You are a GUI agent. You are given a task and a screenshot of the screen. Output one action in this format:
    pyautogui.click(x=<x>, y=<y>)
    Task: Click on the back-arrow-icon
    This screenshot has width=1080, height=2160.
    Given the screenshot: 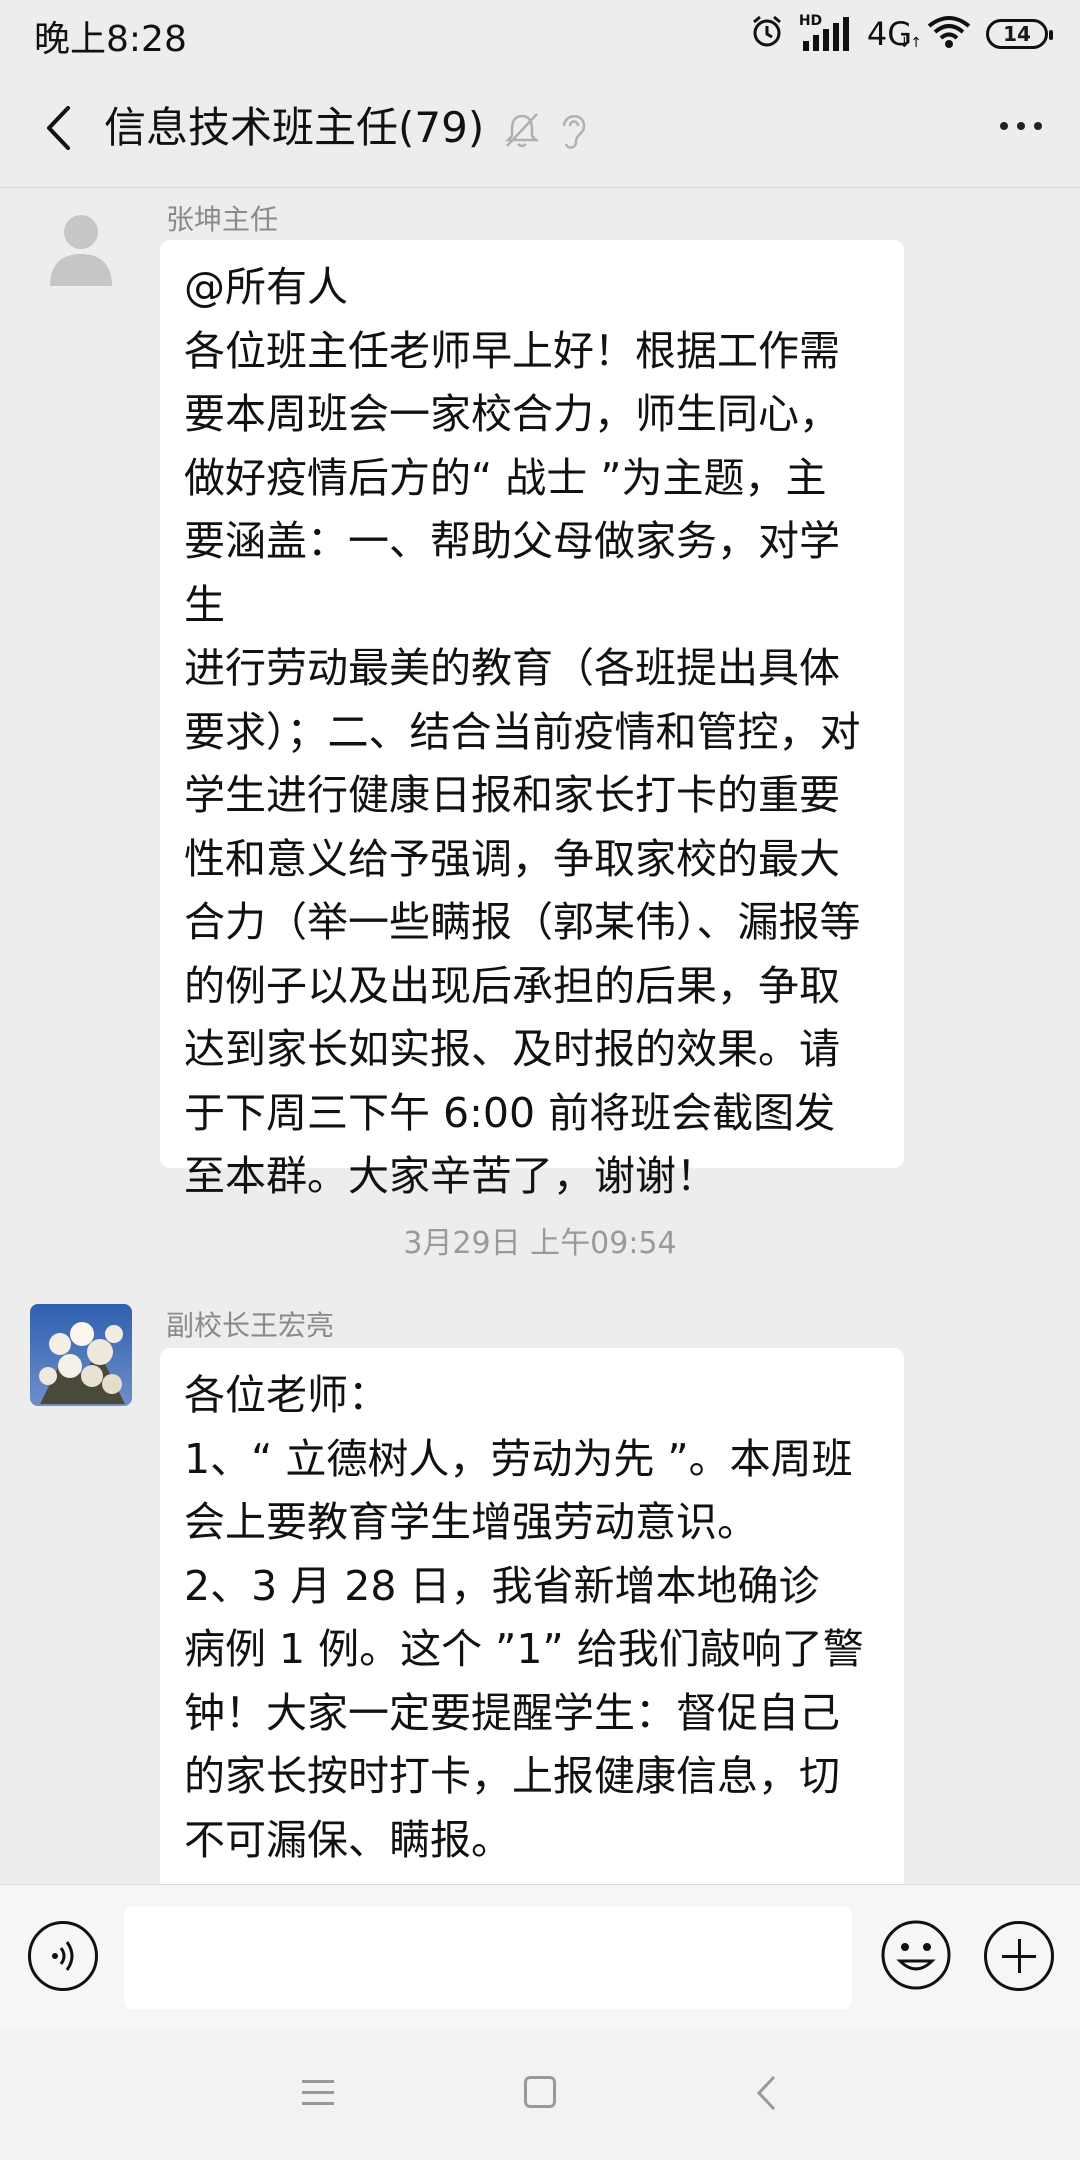 What is the action you would take?
    pyautogui.click(x=766, y=2093)
    